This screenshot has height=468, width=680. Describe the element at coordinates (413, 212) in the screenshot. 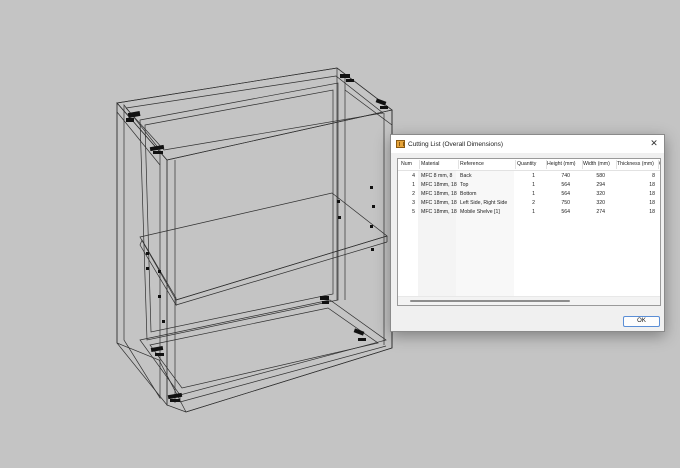

I see `cell-num: 5` at that location.